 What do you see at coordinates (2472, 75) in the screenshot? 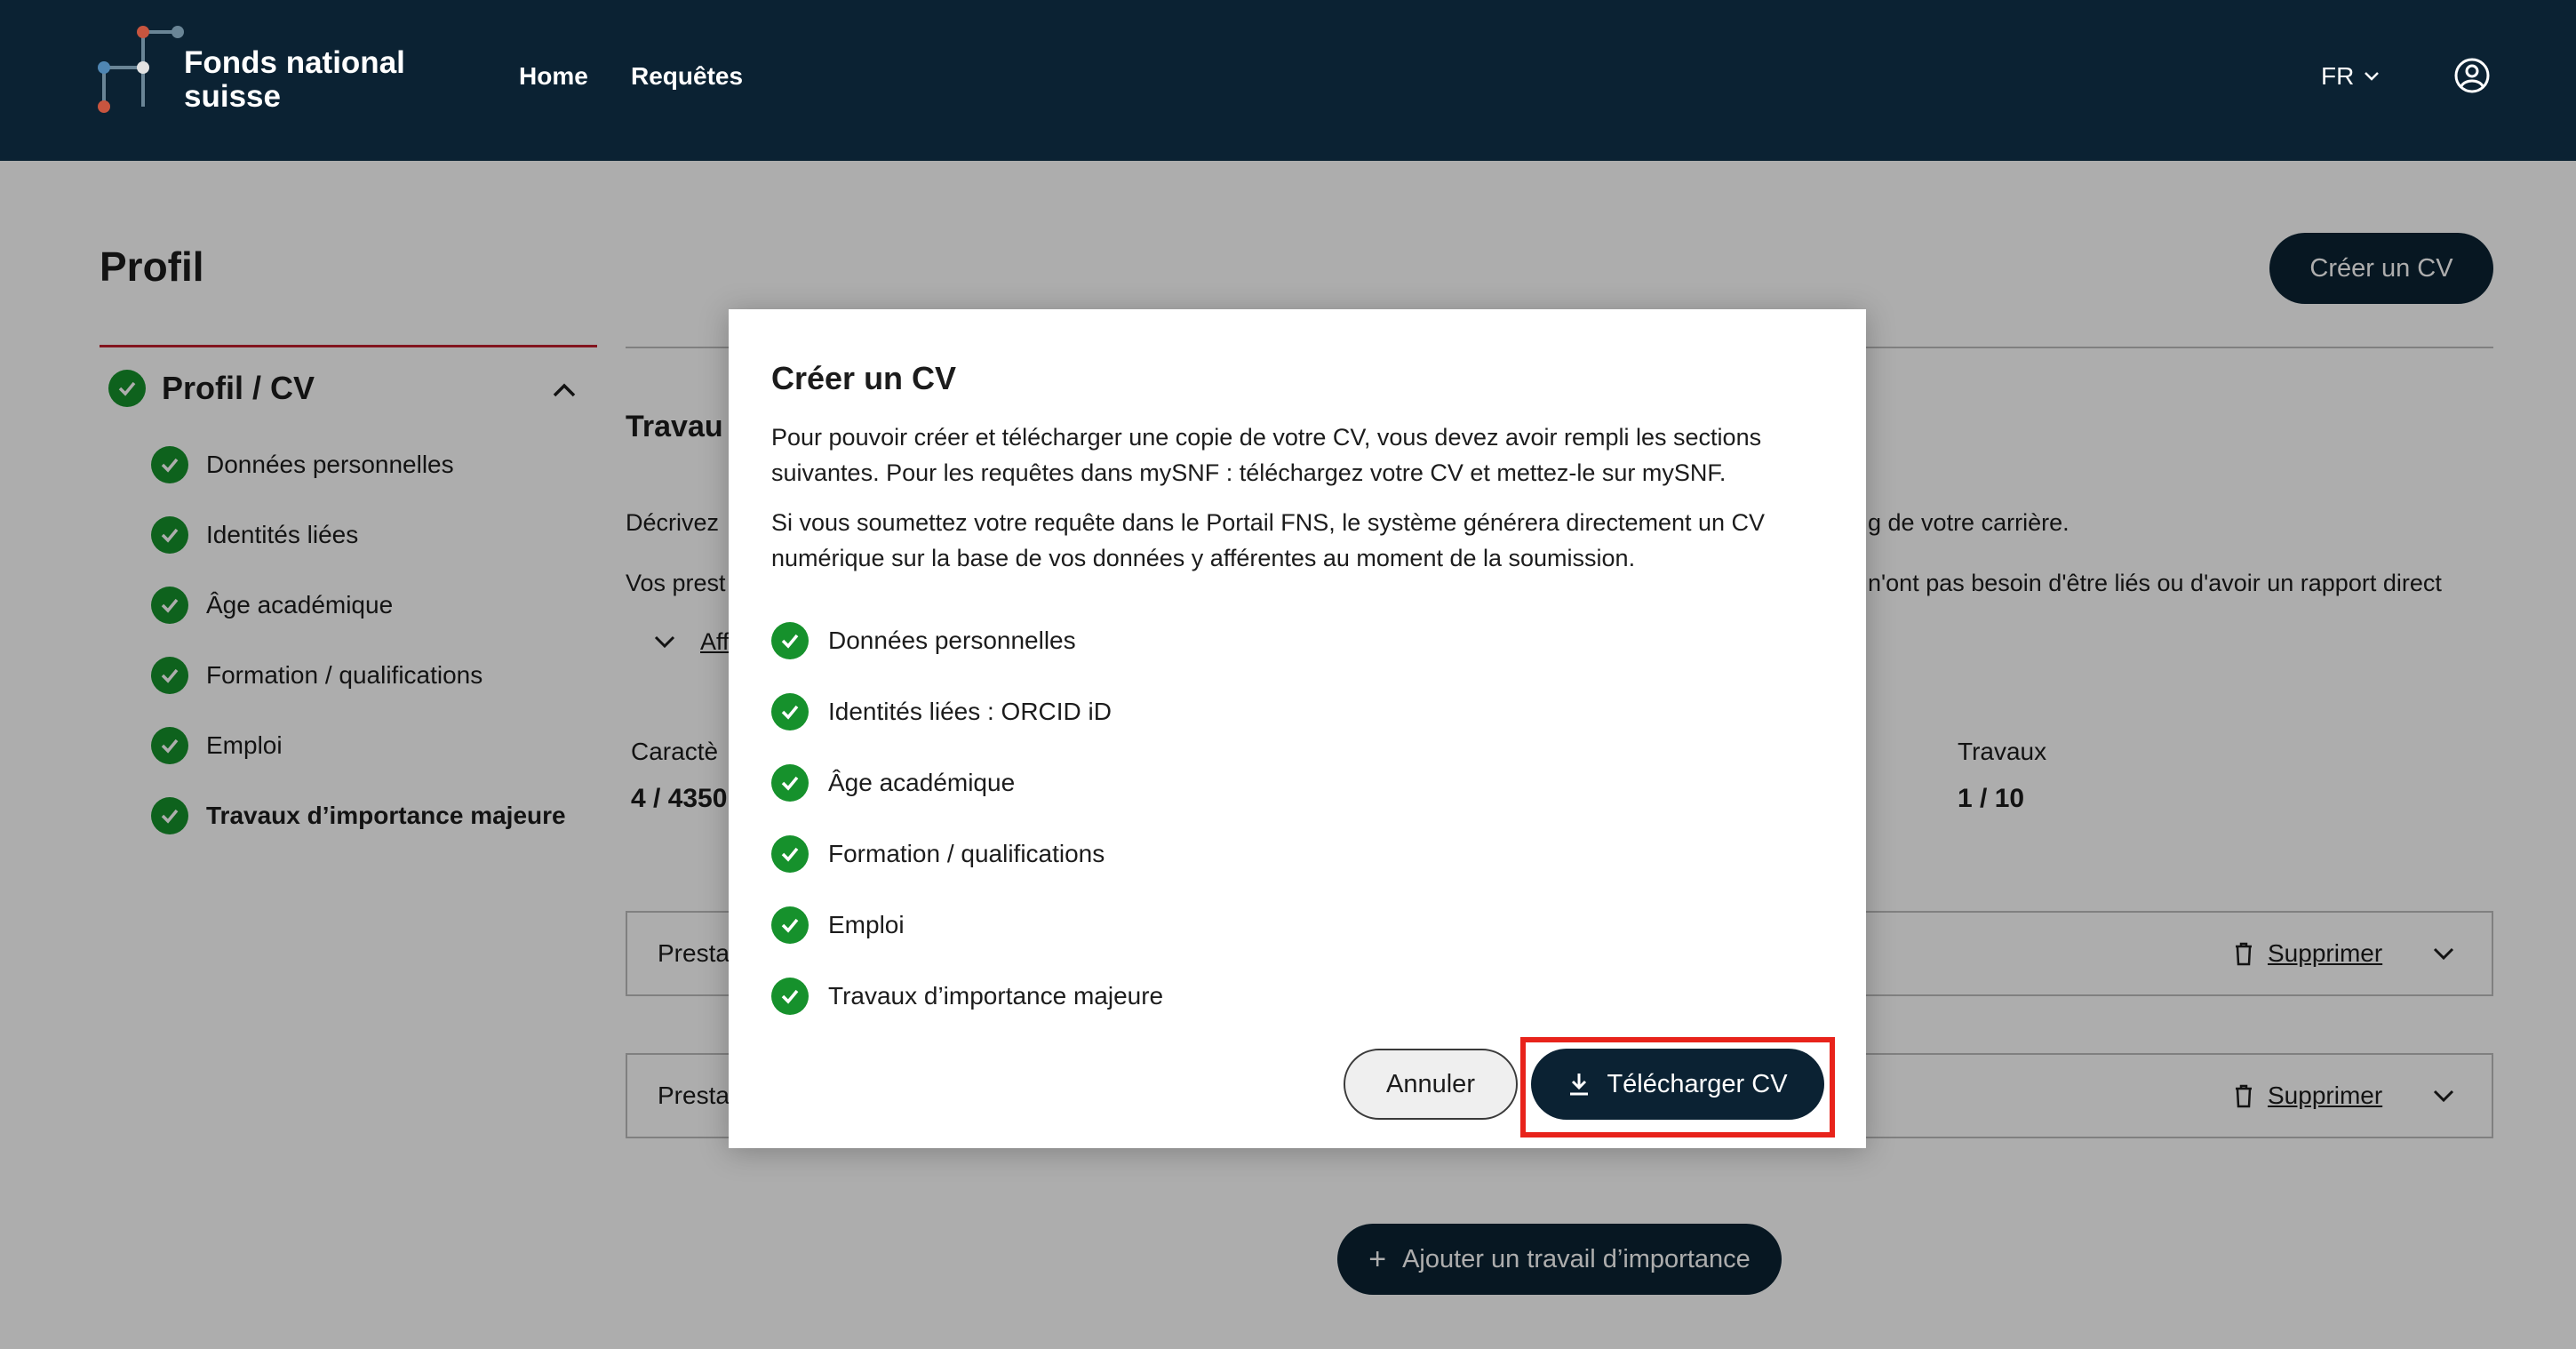
I see `user-account-icon` at bounding box center [2472, 75].